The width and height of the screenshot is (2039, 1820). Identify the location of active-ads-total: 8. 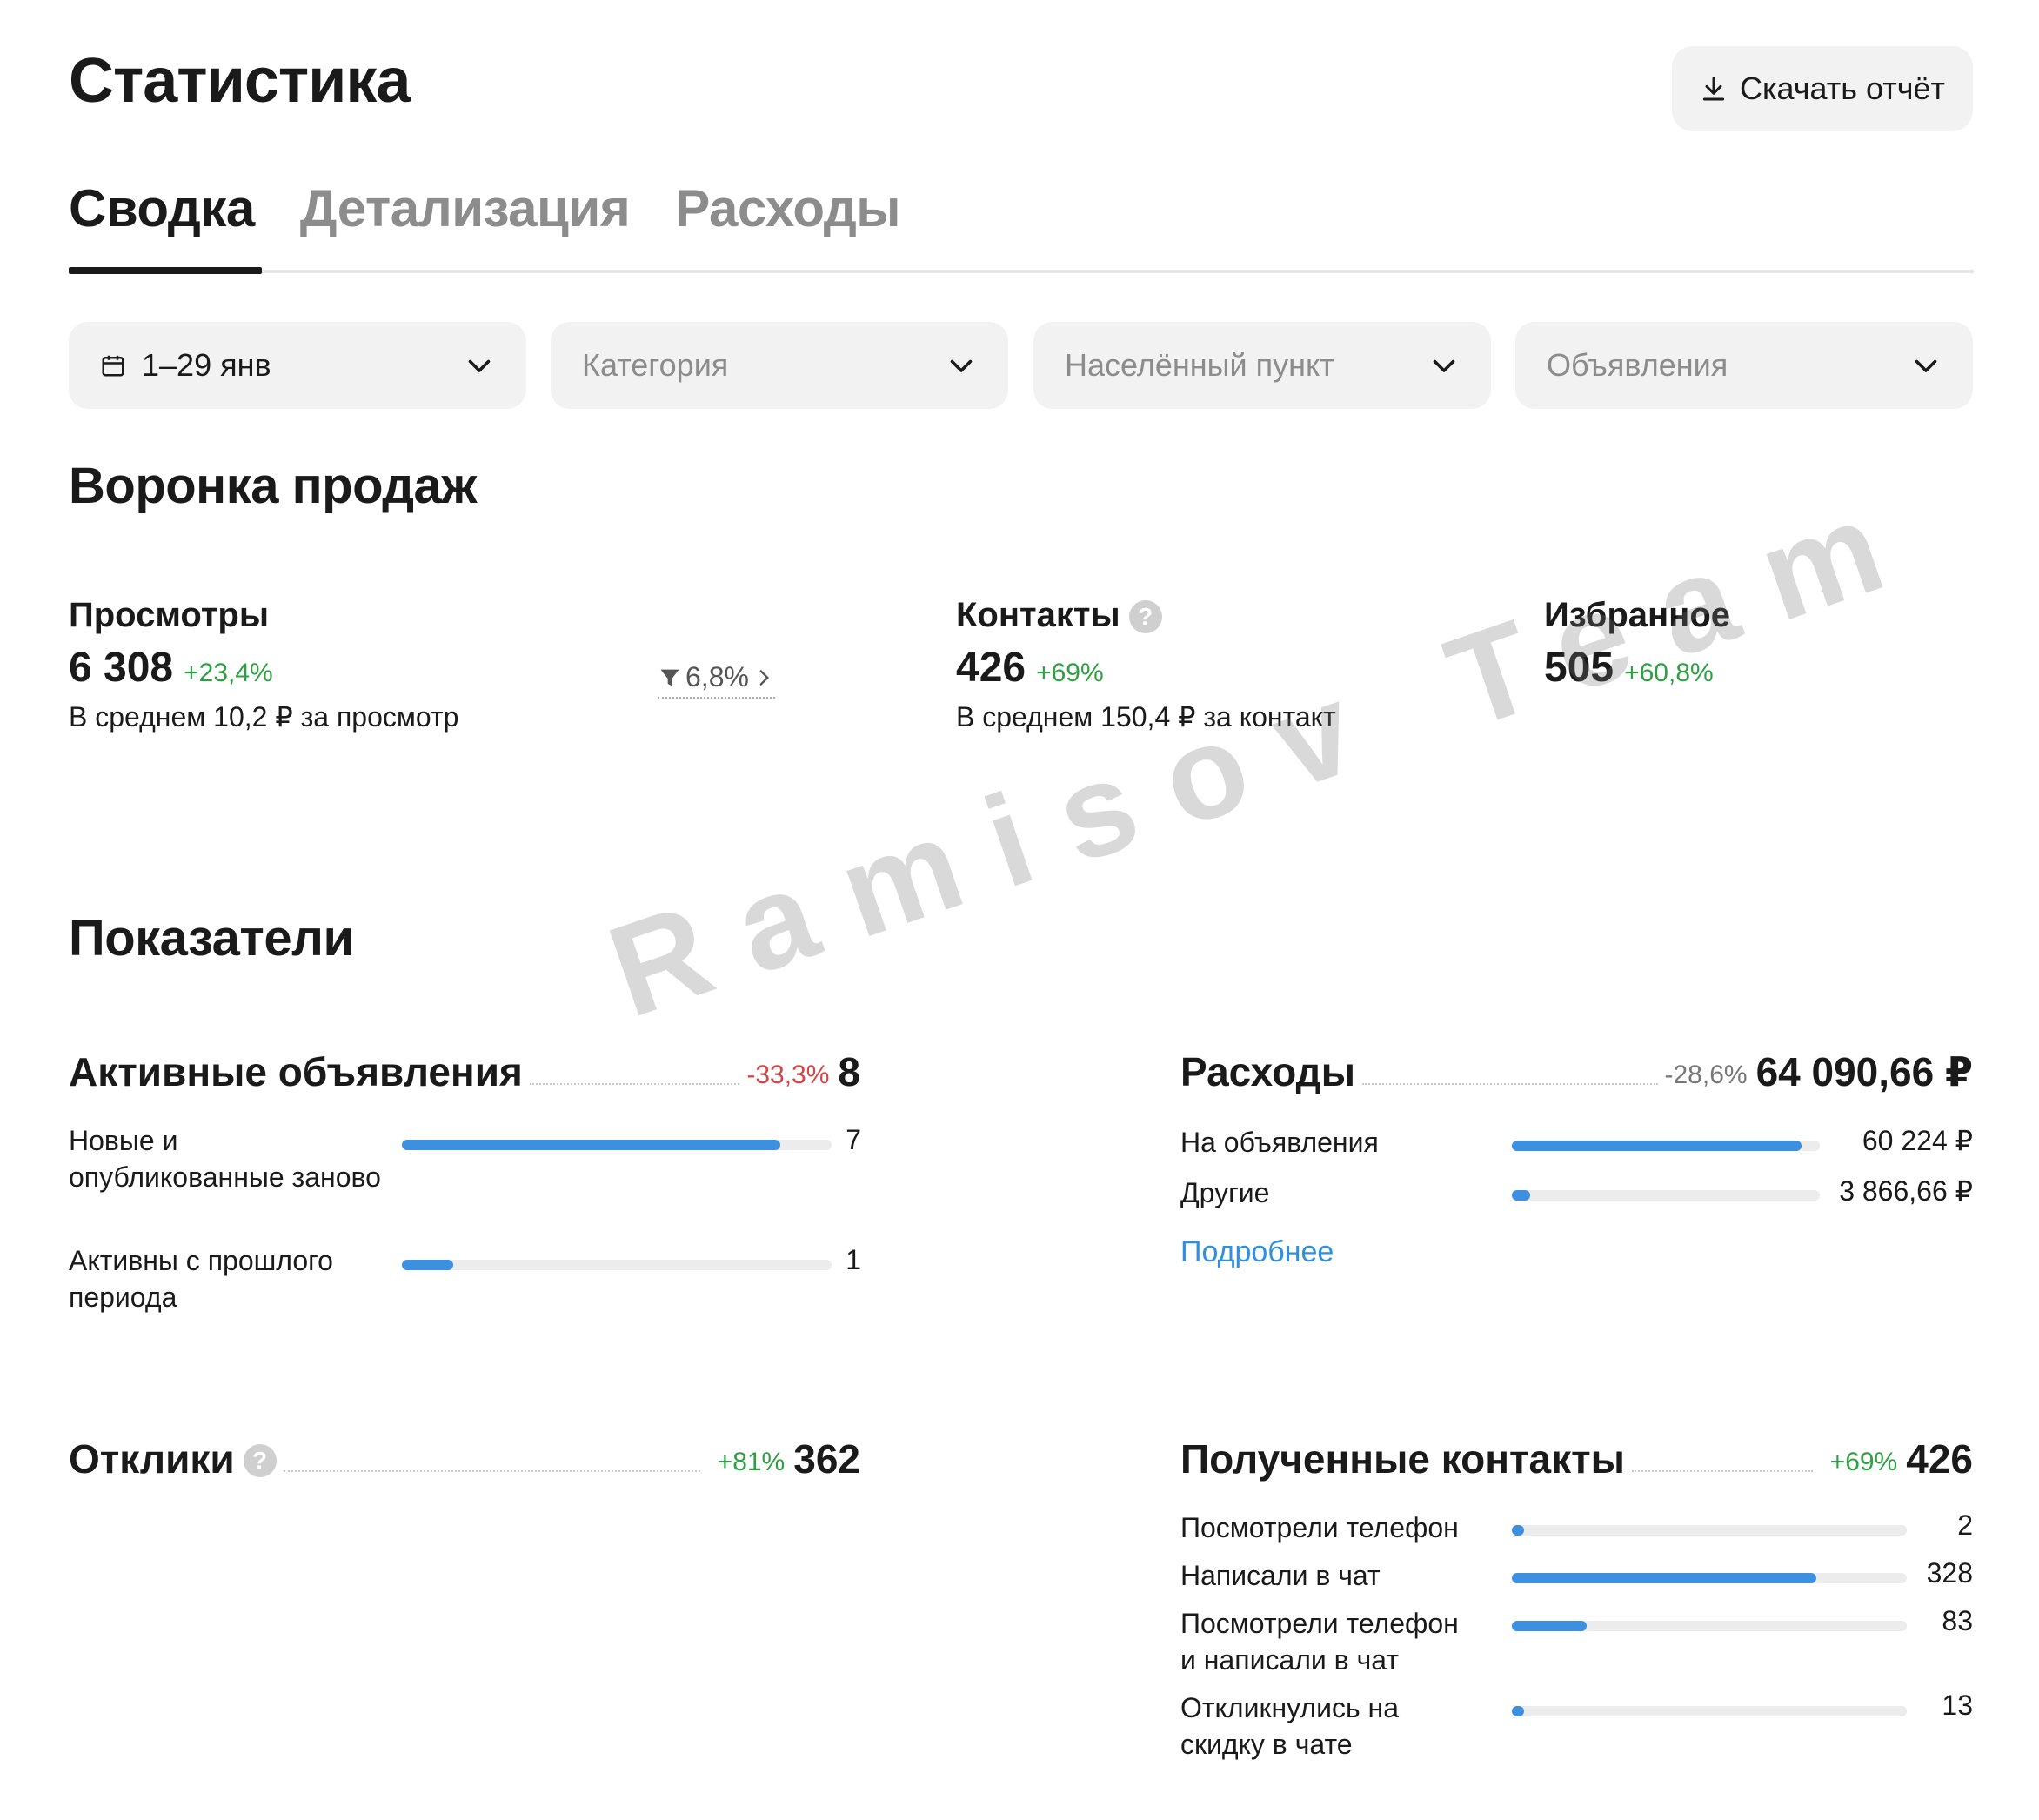
(849, 1071).